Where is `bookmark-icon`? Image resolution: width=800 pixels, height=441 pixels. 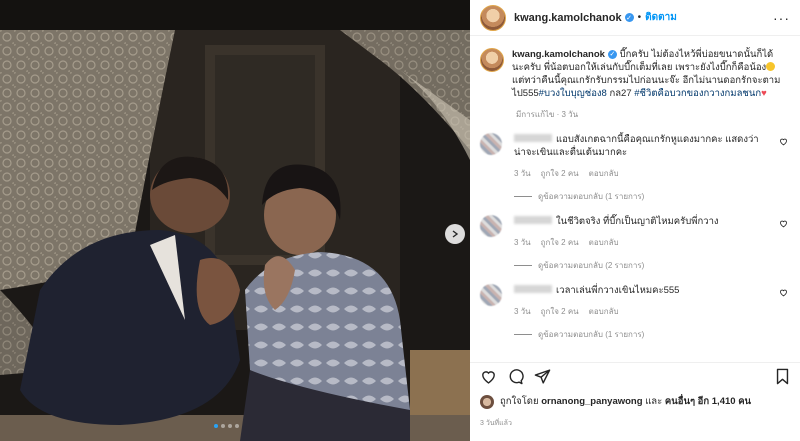 bookmark-icon is located at coordinates (782, 376).